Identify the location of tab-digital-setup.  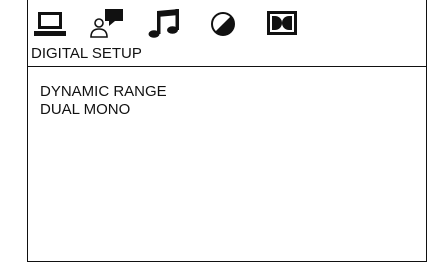
(282, 23).